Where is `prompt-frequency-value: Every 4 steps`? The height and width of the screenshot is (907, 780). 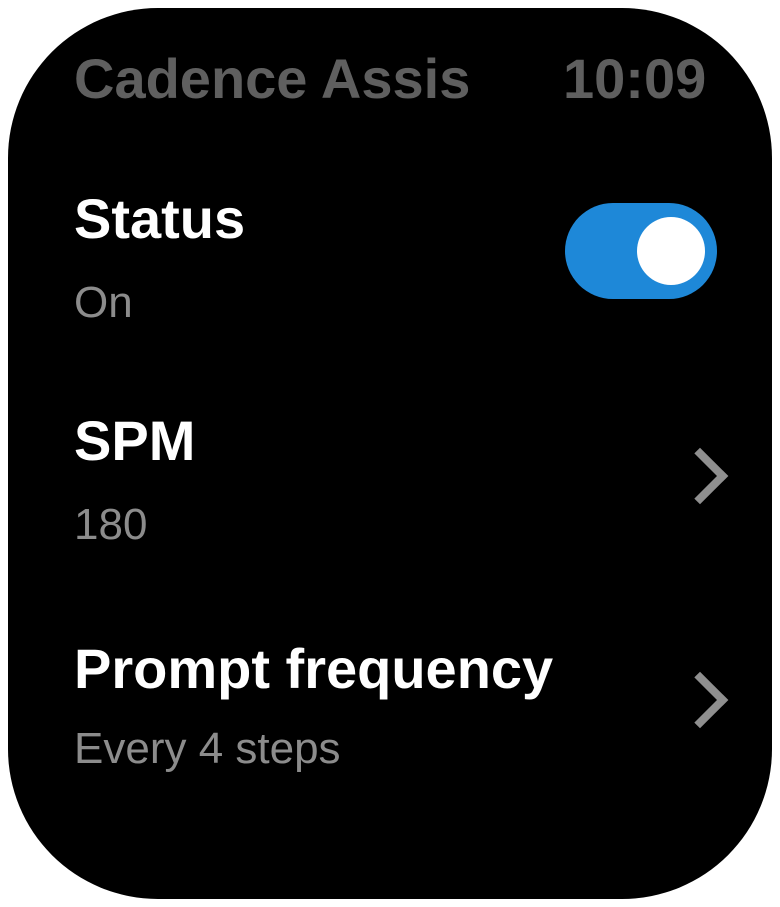 prompt-frequency-value: Every 4 steps is located at coordinates (207, 748).